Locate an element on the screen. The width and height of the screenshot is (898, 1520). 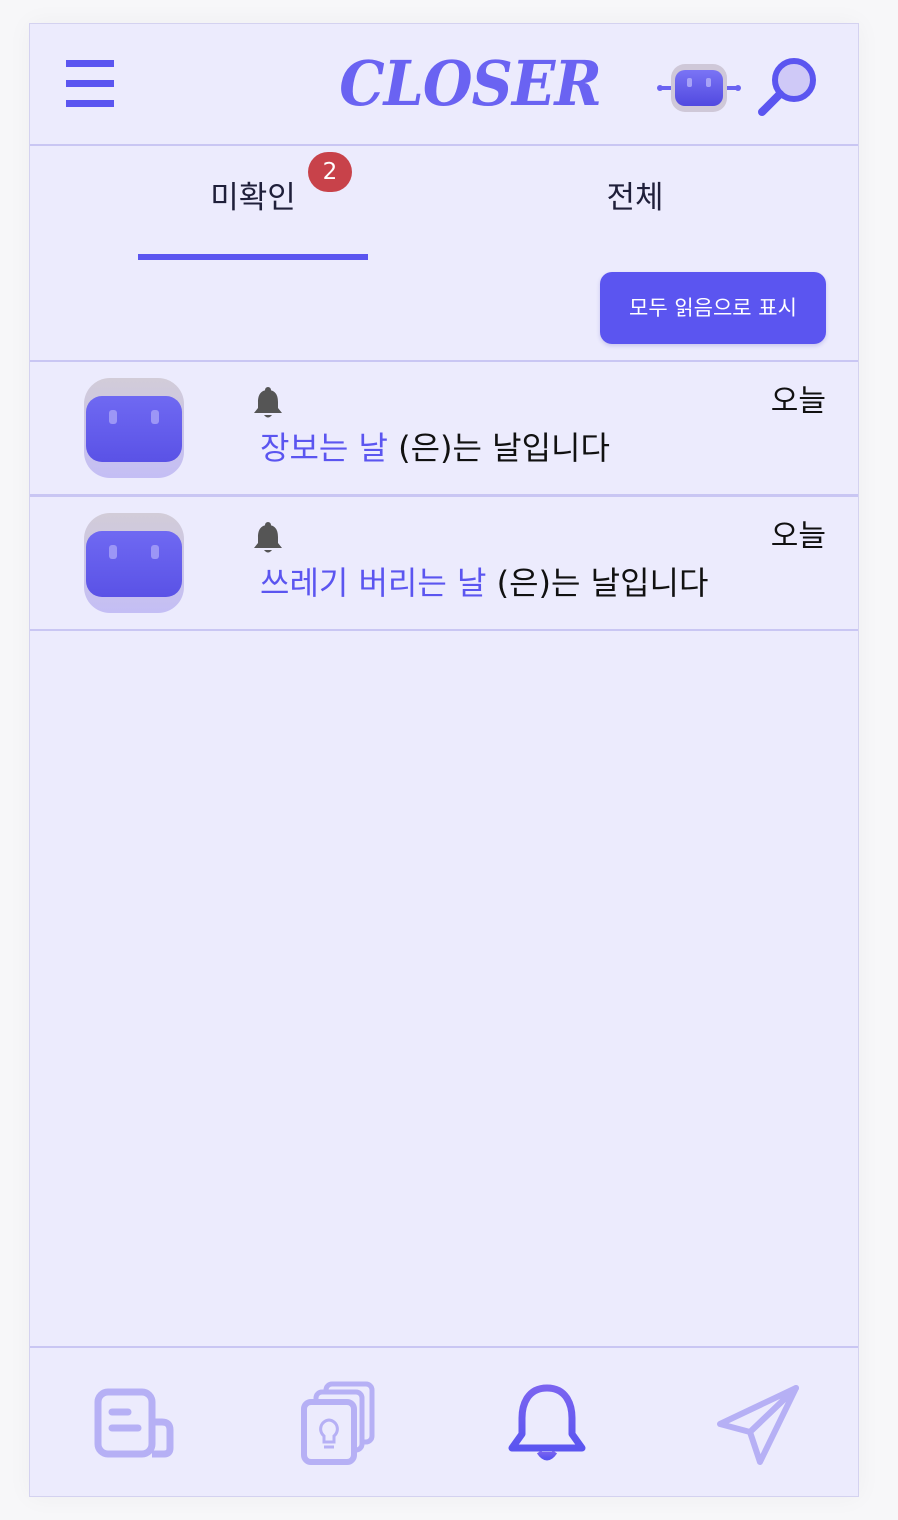
robot-icon is located at coordinates (699, 88).